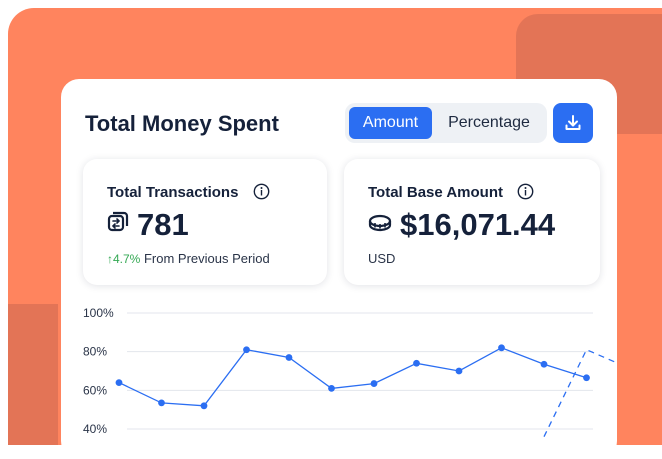 The image size is (662, 459). I want to click on y-tick-label: 60%, so click(95, 390).